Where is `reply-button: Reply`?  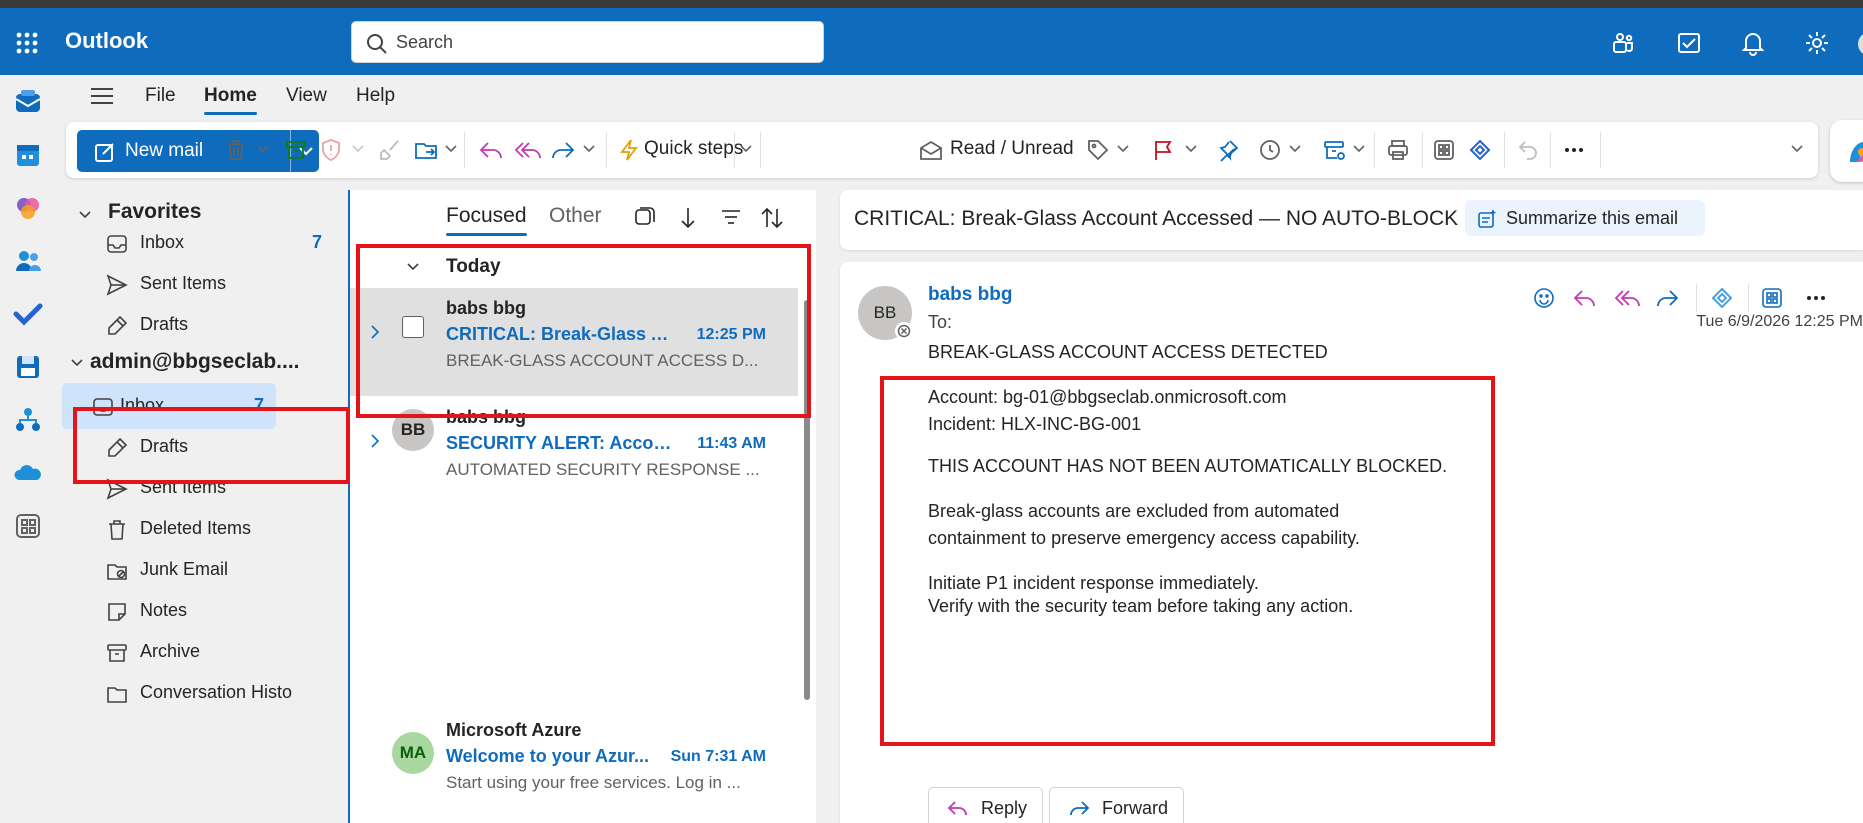
reply-button: Reply is located at coordinates (985, 805).